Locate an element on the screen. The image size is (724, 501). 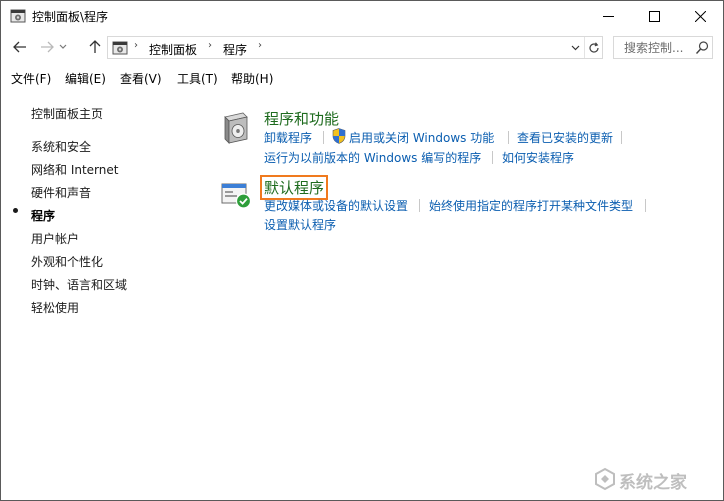
windows-features-link: 启用或关闭 Windows 功能 is located at coordinates (421, 137).